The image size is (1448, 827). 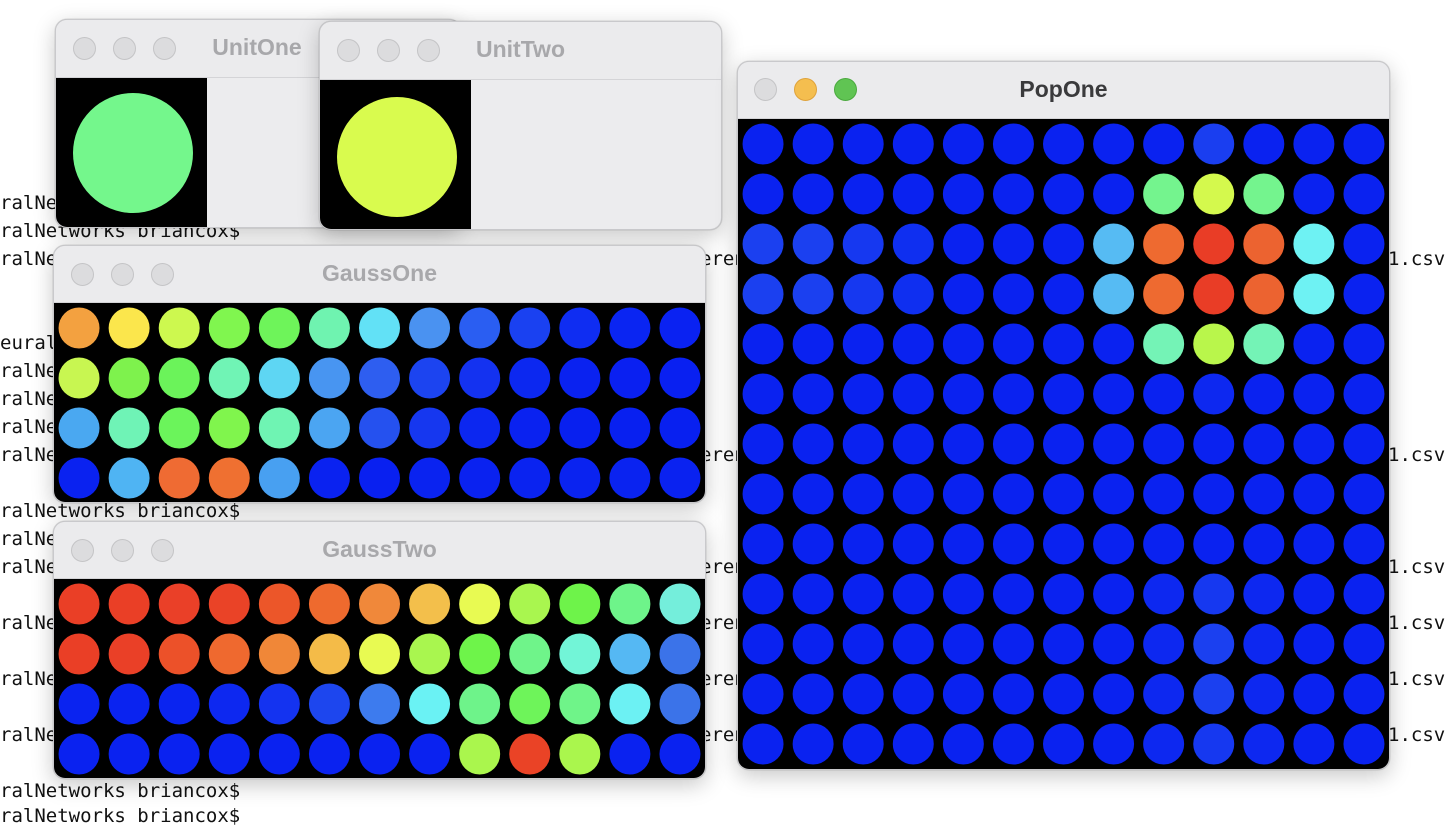 I want to click on zoom-button, so click(x=164, y=48).